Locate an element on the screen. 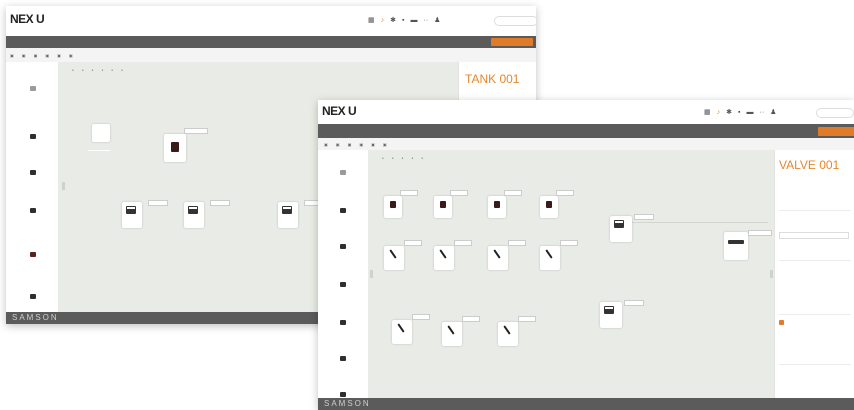 The height and width of the screenshot is (410, 854). checkbox is located at coordinates (781, 322).